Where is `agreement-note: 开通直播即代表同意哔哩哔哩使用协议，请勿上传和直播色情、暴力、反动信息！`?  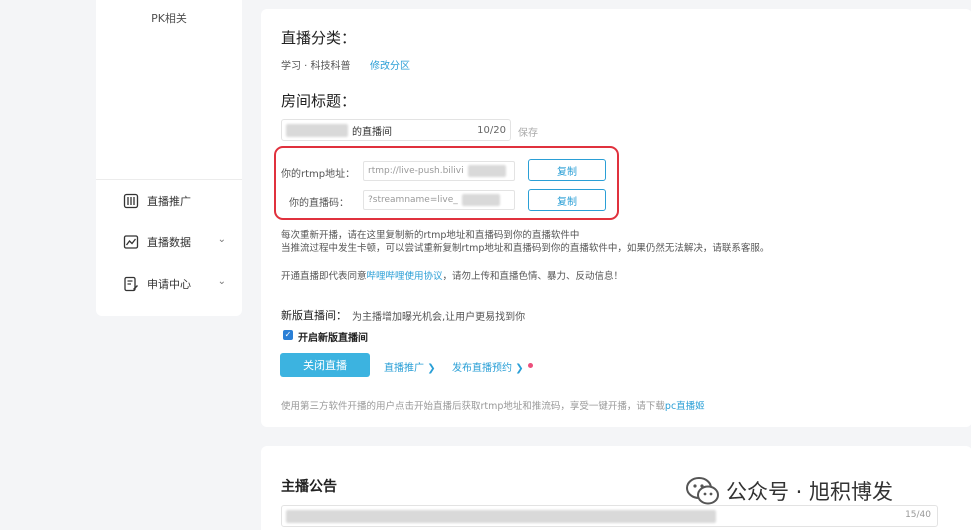 agreement-note: 开通直播即代表同意哔哩哔哩使用协议，请勿上传和直播色情、暴力、反动信息！ is located at coordinates (452, 275).